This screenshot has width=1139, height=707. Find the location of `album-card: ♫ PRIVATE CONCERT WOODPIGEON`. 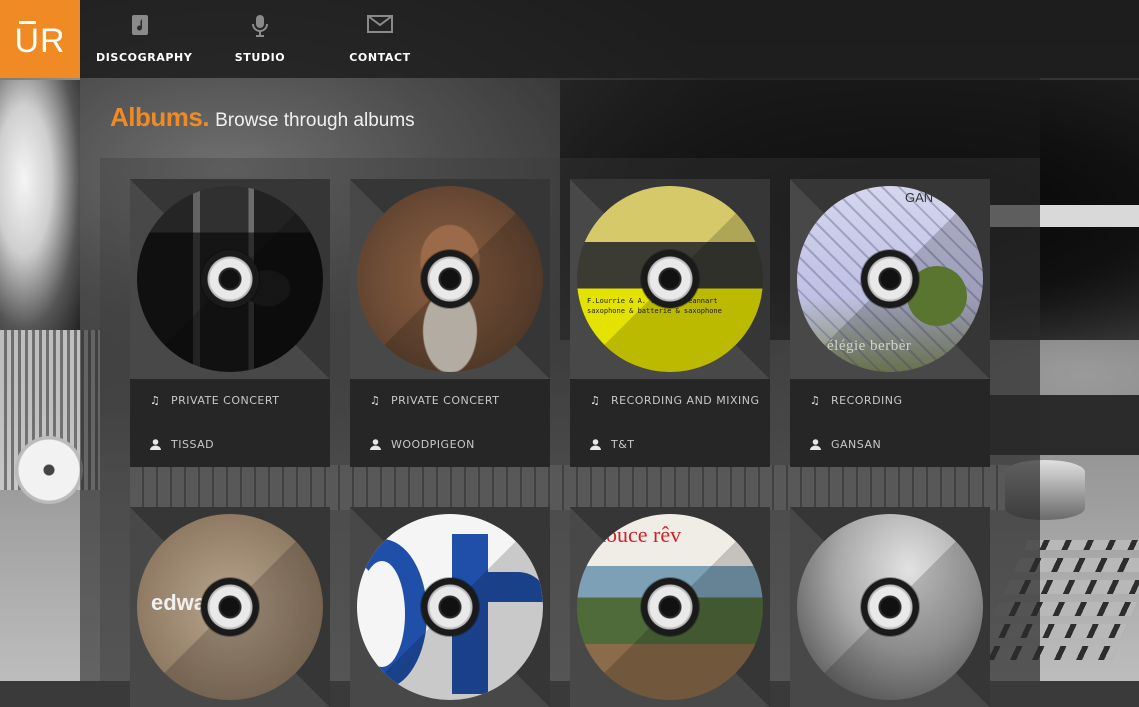

album-card: ♫ PRIVATE CONCERT WOODPIGEON is located at coordinates (450, 323).